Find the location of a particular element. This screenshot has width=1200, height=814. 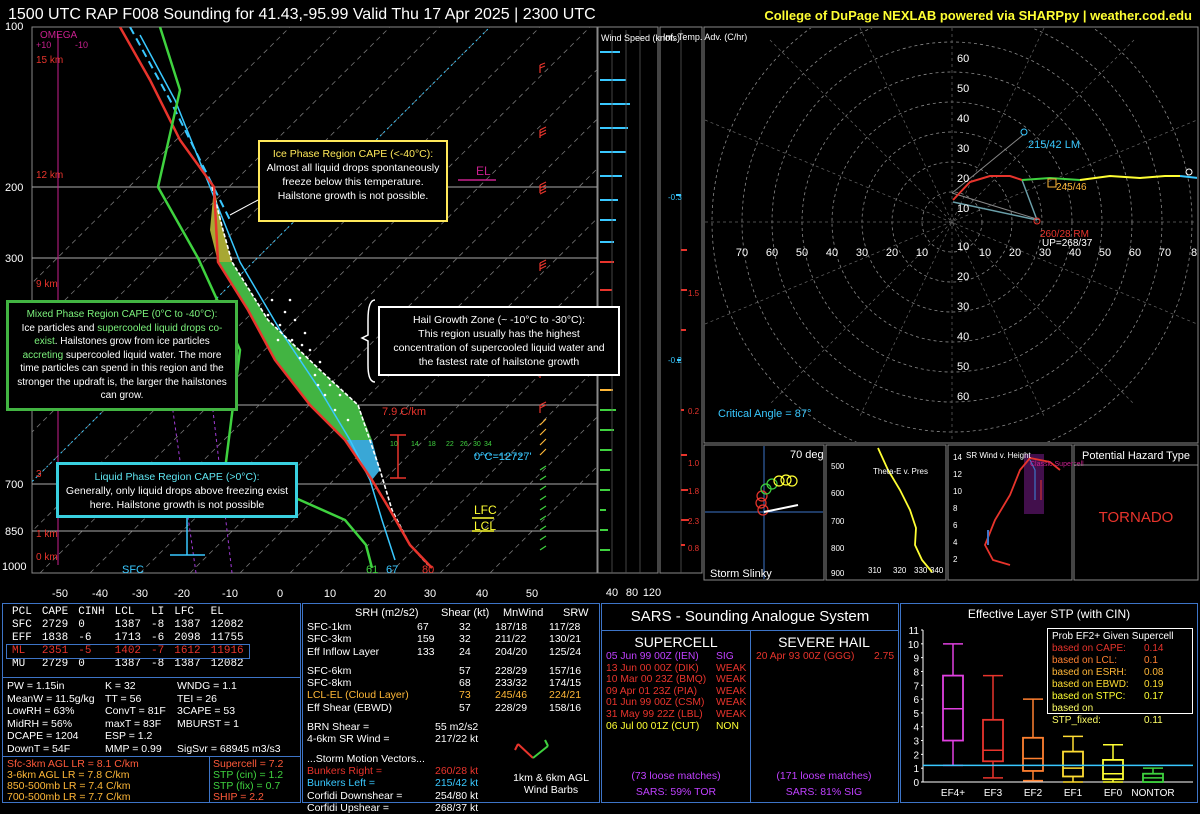

wind-speed-bars is located at coordinates (615, 147).